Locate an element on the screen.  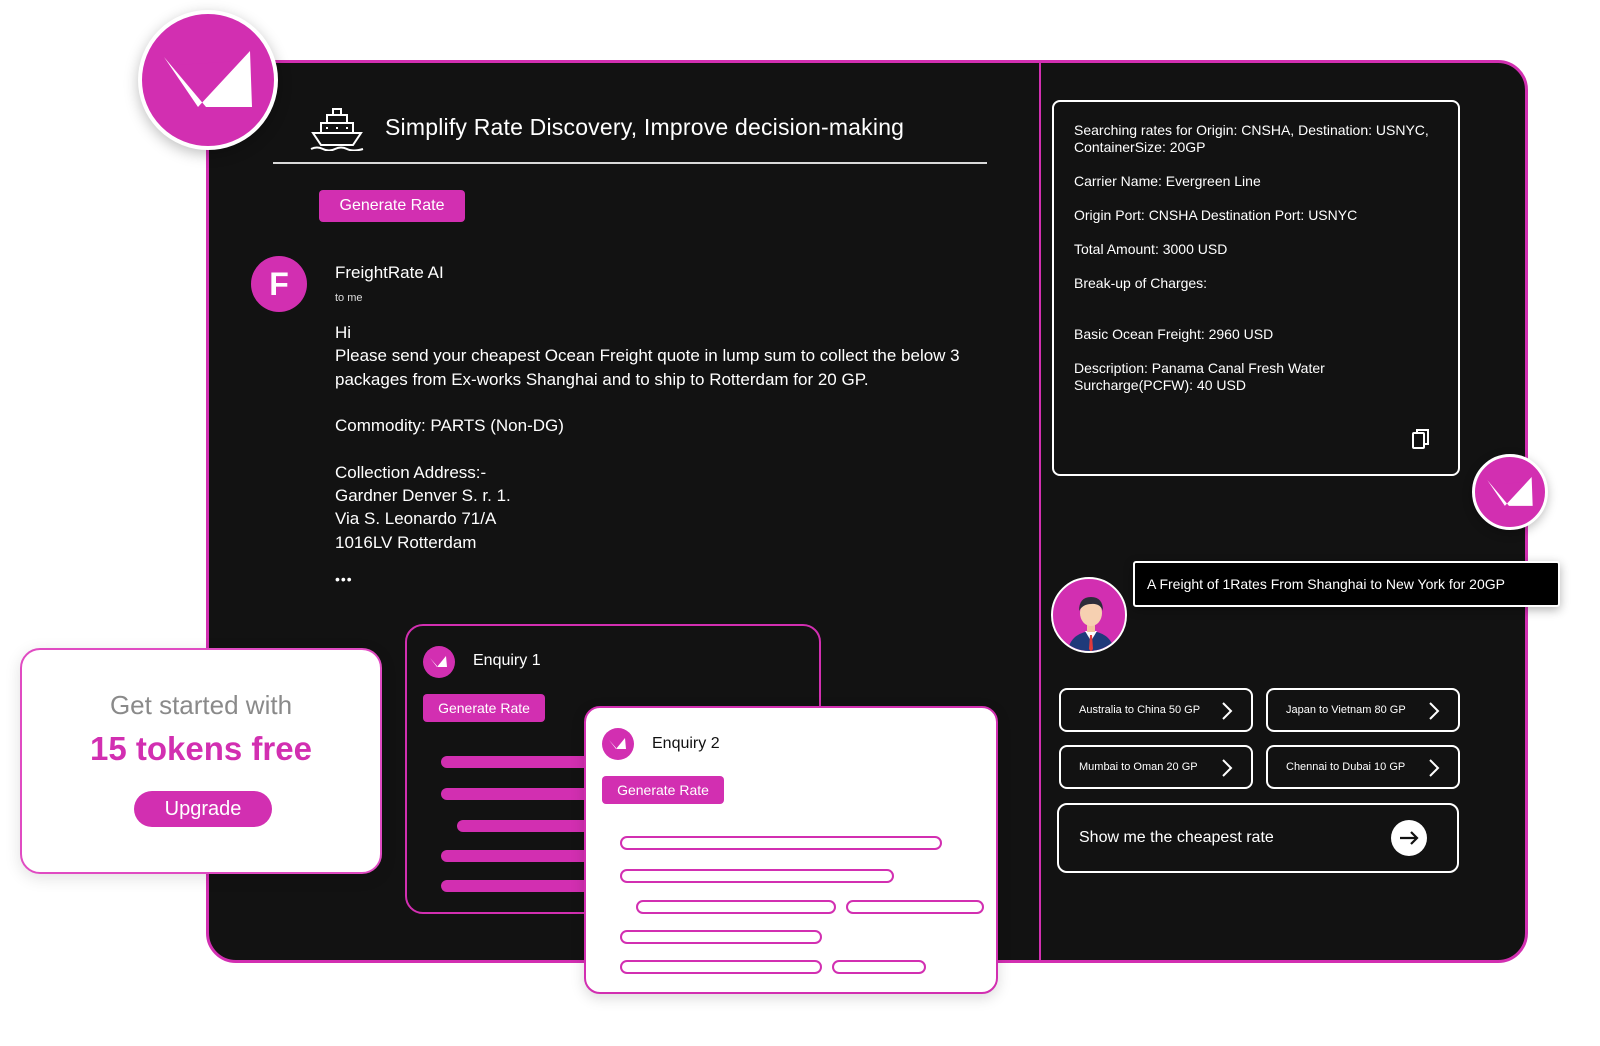
result-breakup: Break-up of Charges: is located at coordinates (1141, 283).